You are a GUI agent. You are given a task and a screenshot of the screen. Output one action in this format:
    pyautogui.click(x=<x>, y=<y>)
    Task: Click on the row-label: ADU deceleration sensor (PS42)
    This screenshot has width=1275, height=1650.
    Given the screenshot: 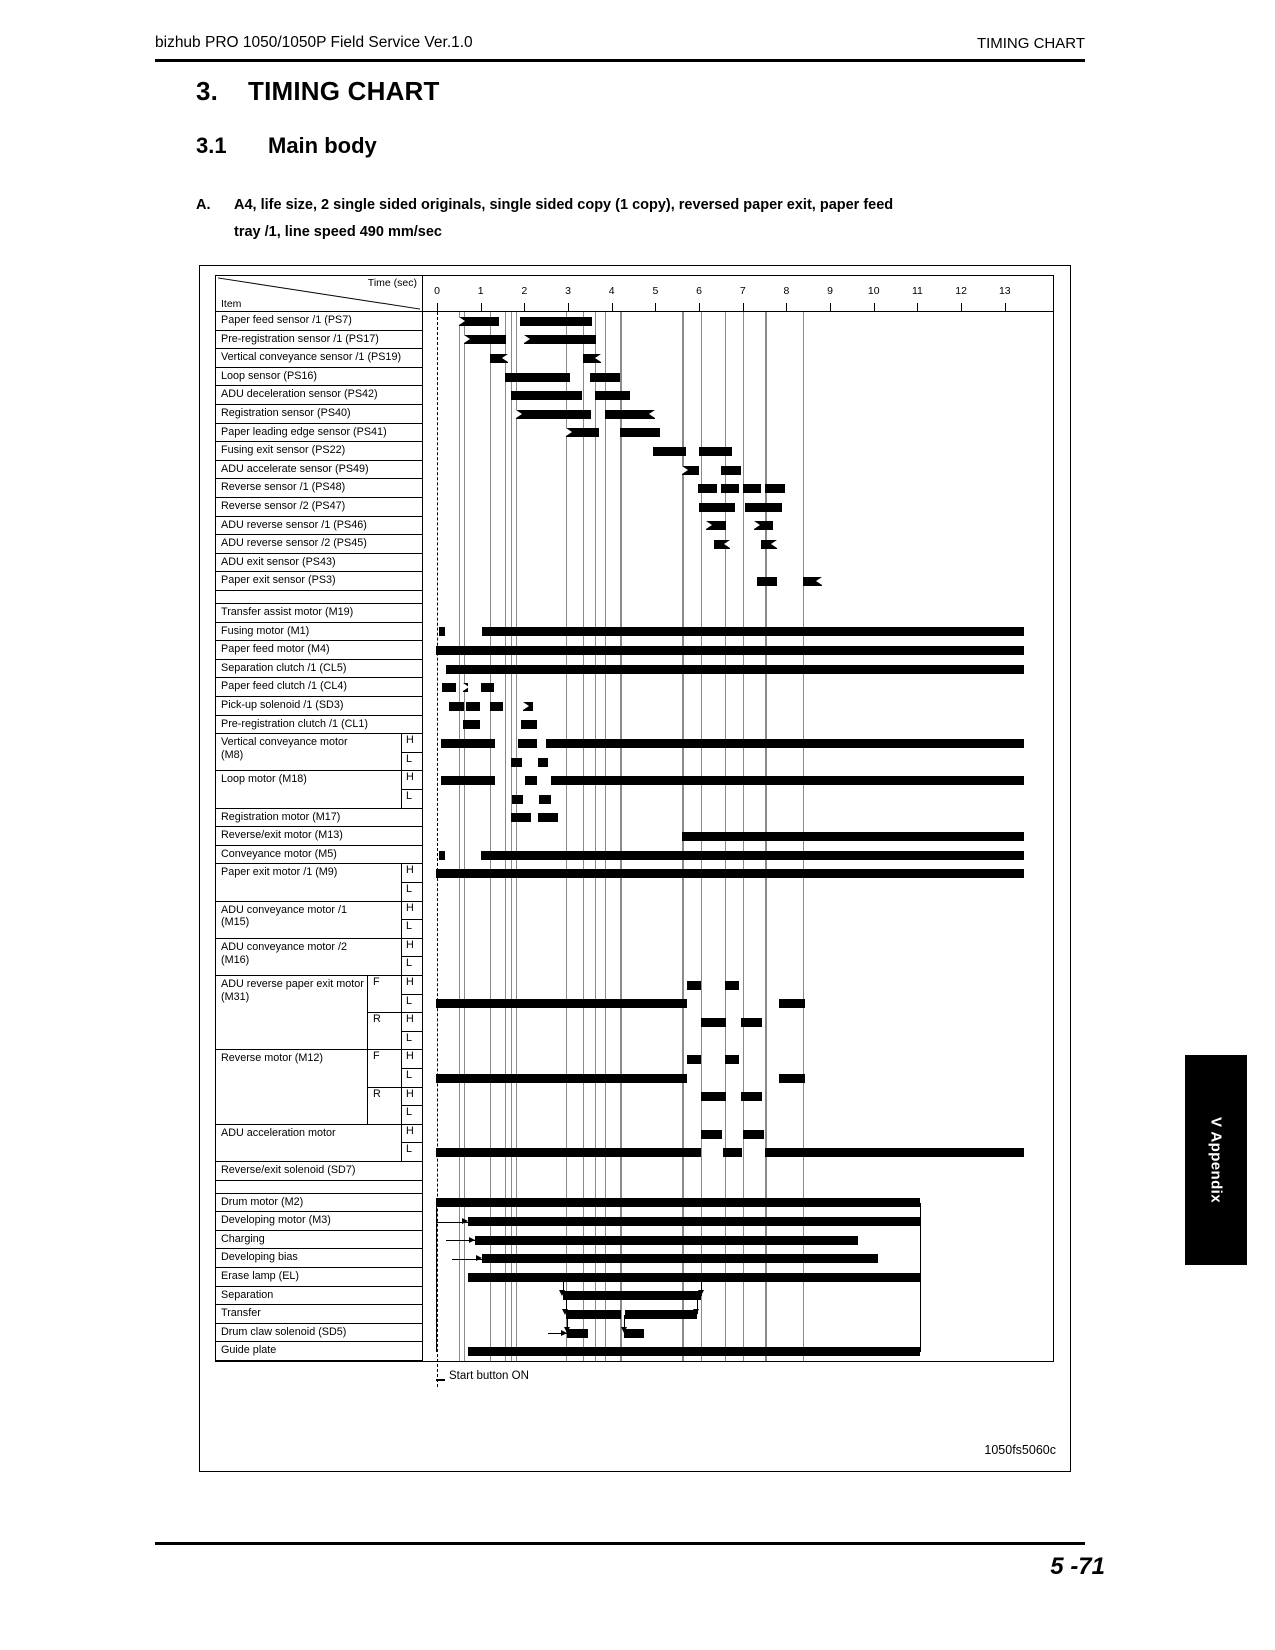 What is the action you would take?
    pyautogui.click(x=319, y=395)
    